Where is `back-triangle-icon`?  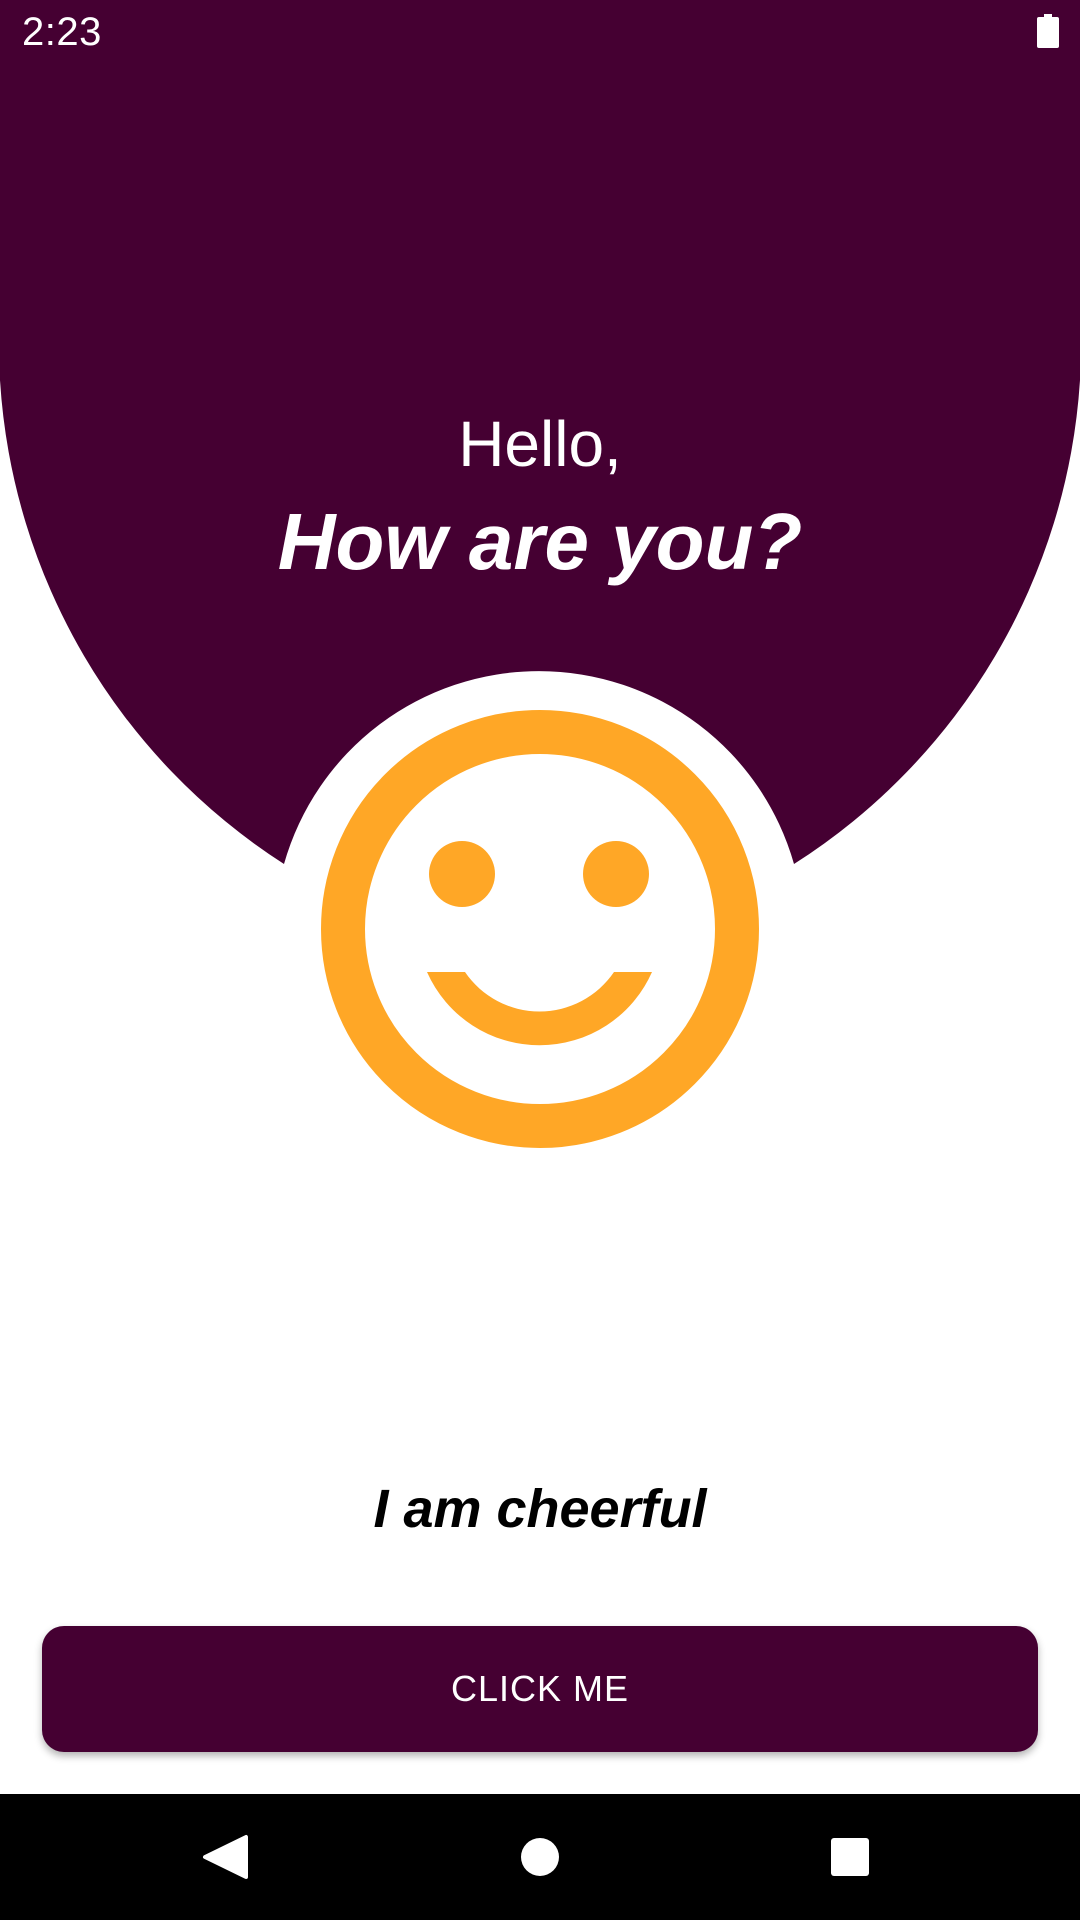
back-triangle-icon is located at coordinates (225, 1857).